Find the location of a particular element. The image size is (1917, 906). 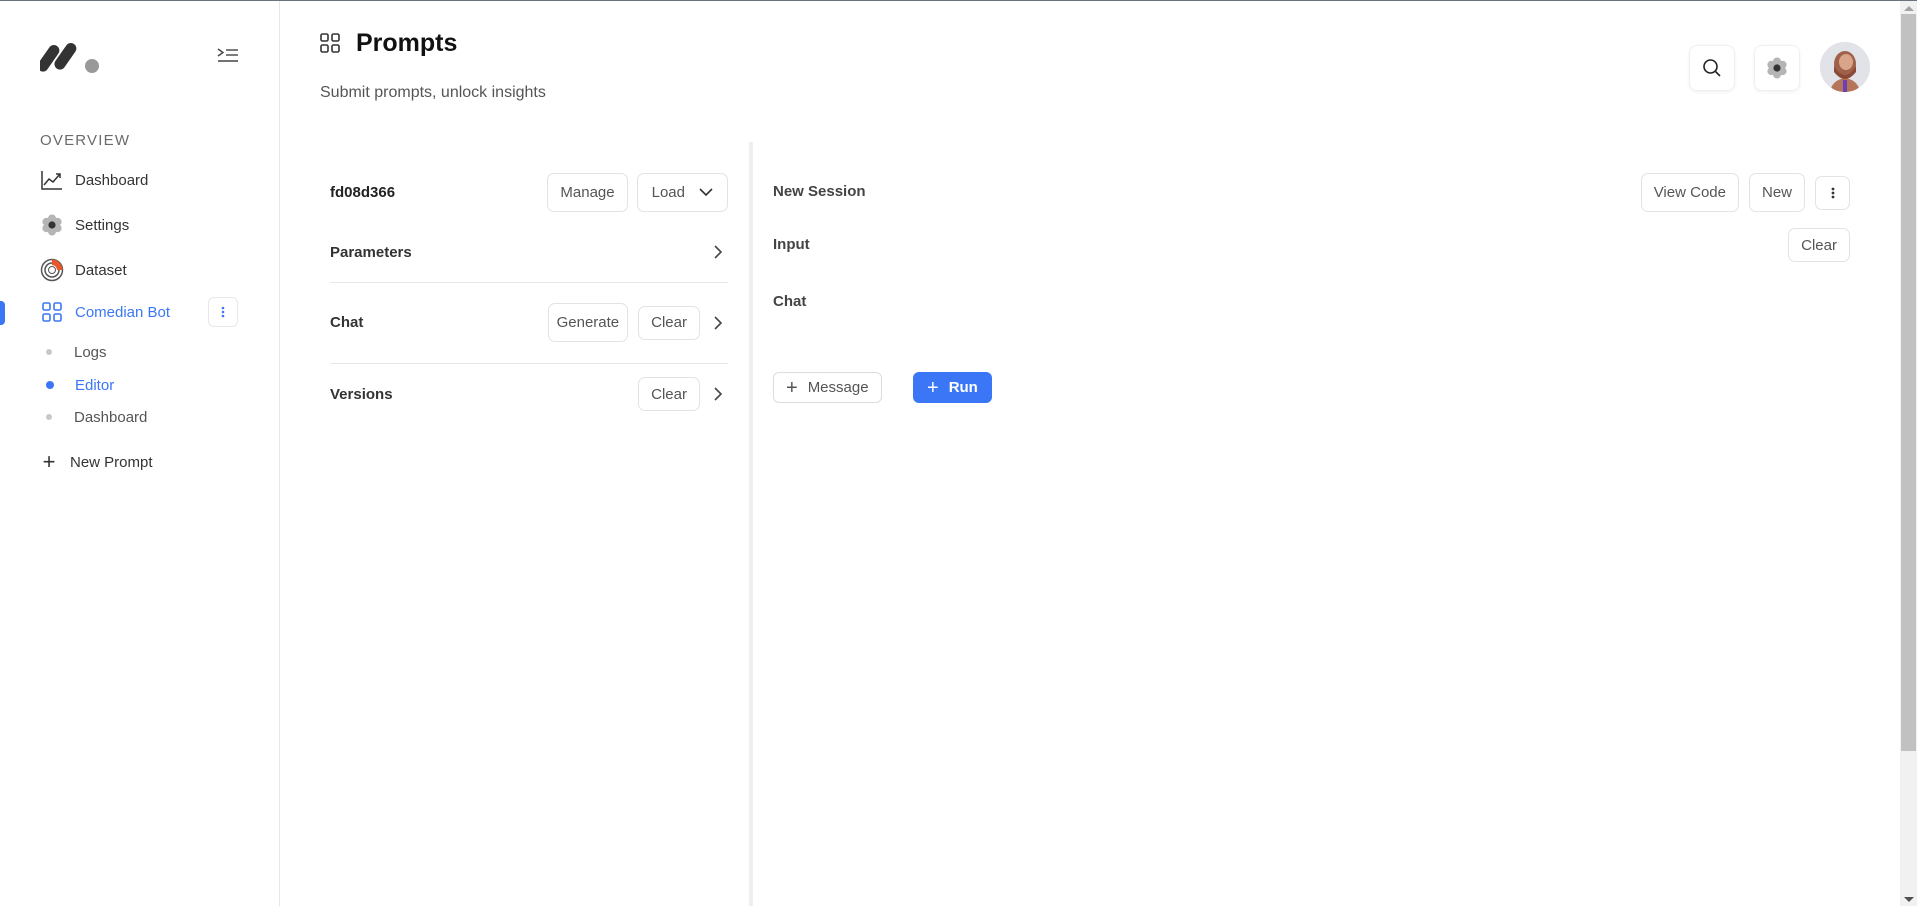

search-button is located at coordinates (1712, 68).